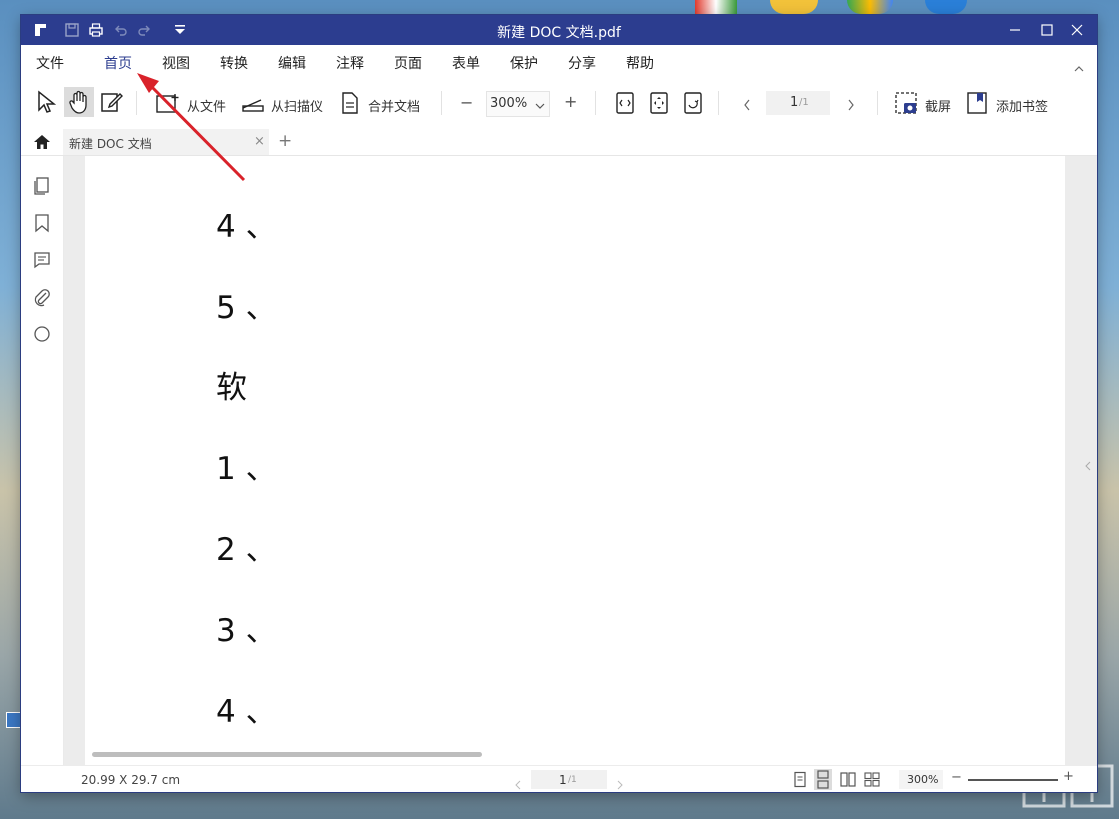 This screenshot has width=1119, height=819. What do you see at coordinates (956, 777) in the screenshot?
I see `status-zoom-out-button: −` at bounding box center [956, 777].